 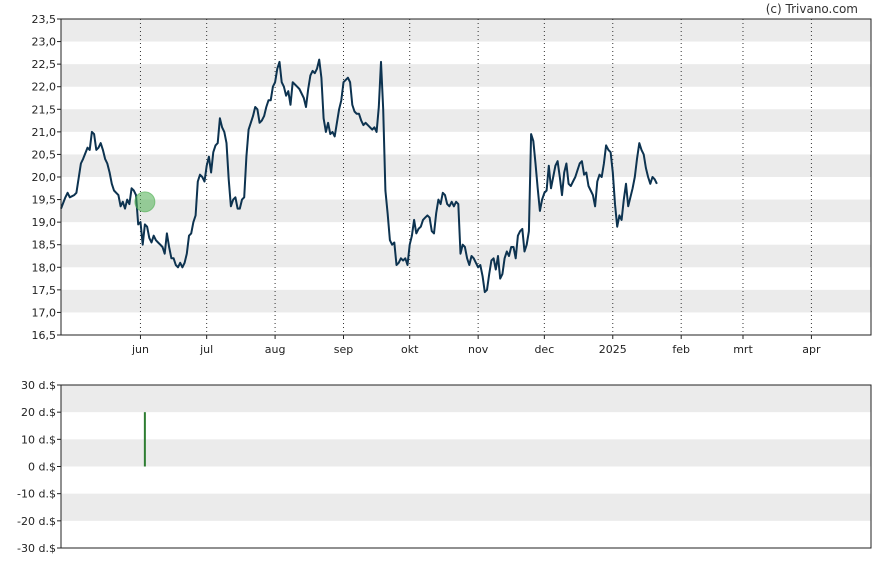 What do you see at coordinates (44, 64) in the screenshot?
I see `price-y-tick-label: 22,5` at bounding box center [44, 64].